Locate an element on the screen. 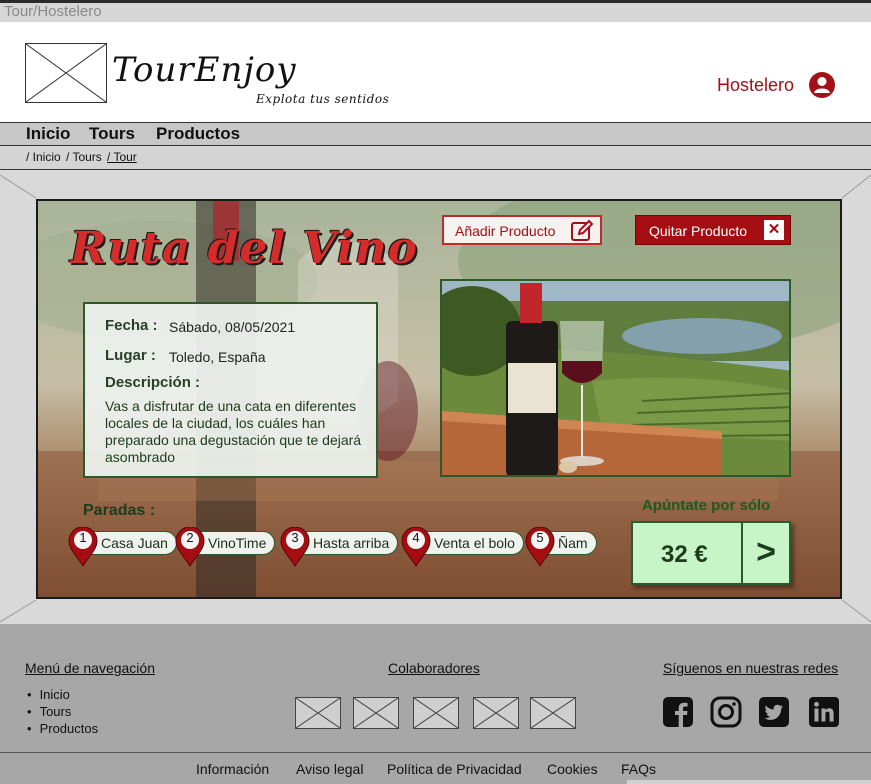 This screenshot has width=871, height=784. breadcrumb-tours: / Tours is located at coordinates (84, 157).